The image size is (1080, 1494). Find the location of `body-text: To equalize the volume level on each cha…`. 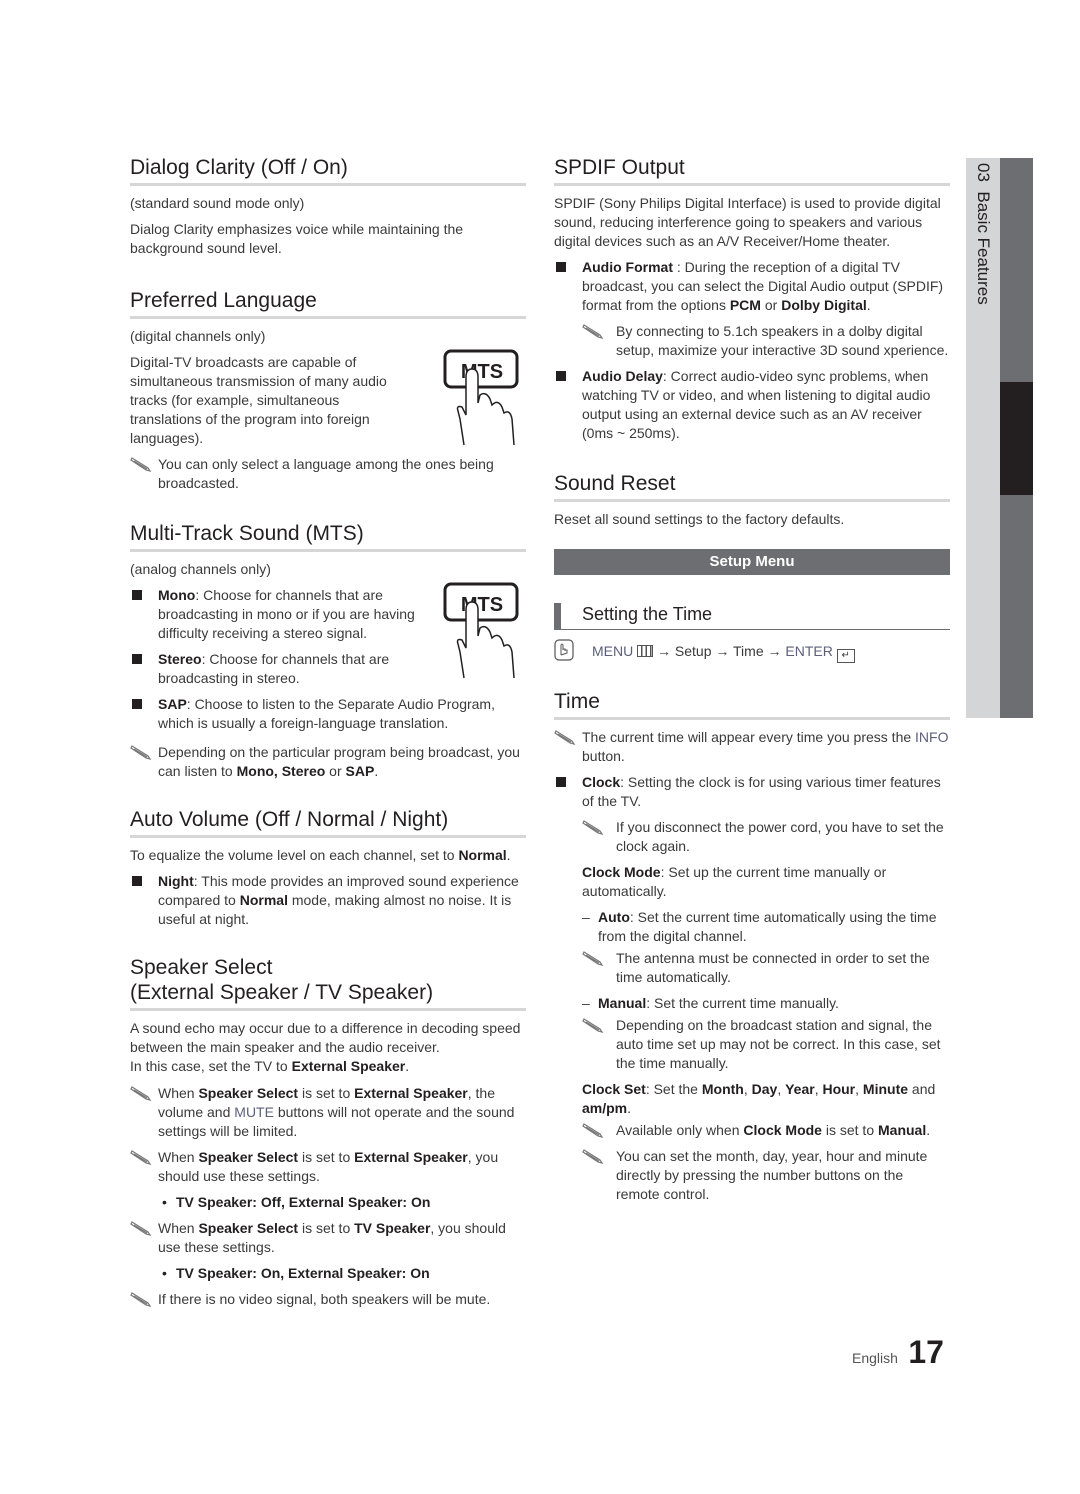

body-text: To equalize the volume level on each cha… is located at coordinates (320, 855).